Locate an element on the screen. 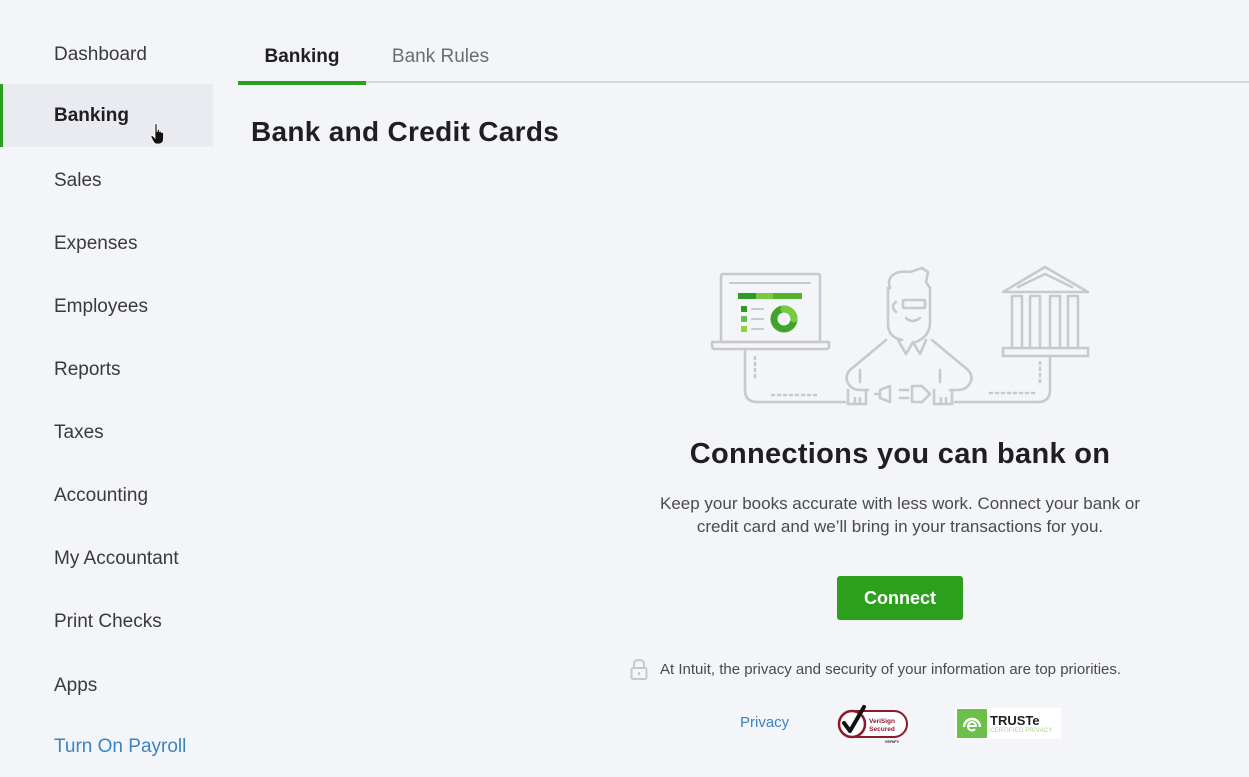 The image size is (1249, 777). person-icon is located at coordinates (909, 336).